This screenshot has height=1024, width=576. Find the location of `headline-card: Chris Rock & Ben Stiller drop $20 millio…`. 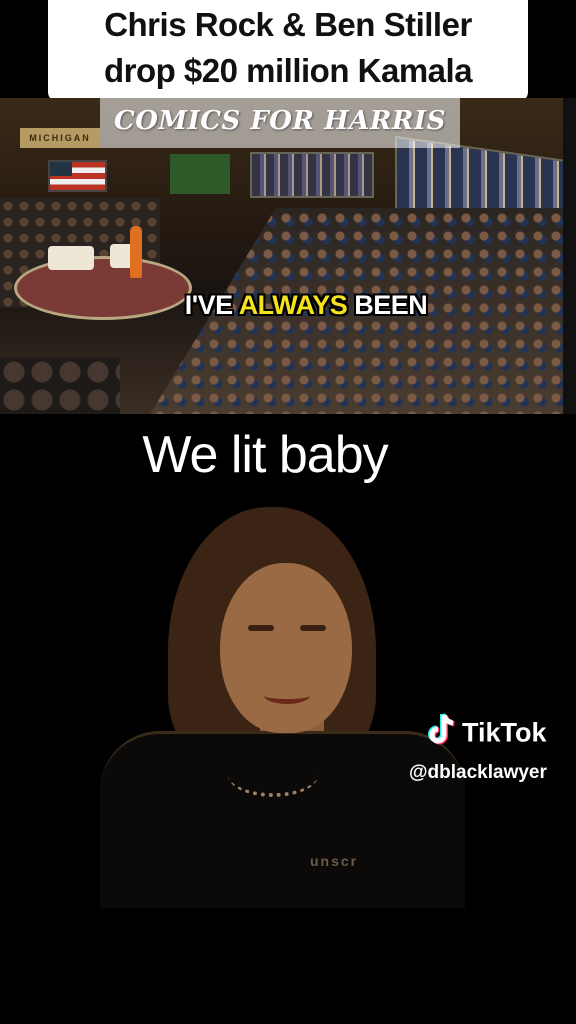

headline-card: Chris Rock & Ben Stiller drop $20 millio… is located at coordinates (288, 51).